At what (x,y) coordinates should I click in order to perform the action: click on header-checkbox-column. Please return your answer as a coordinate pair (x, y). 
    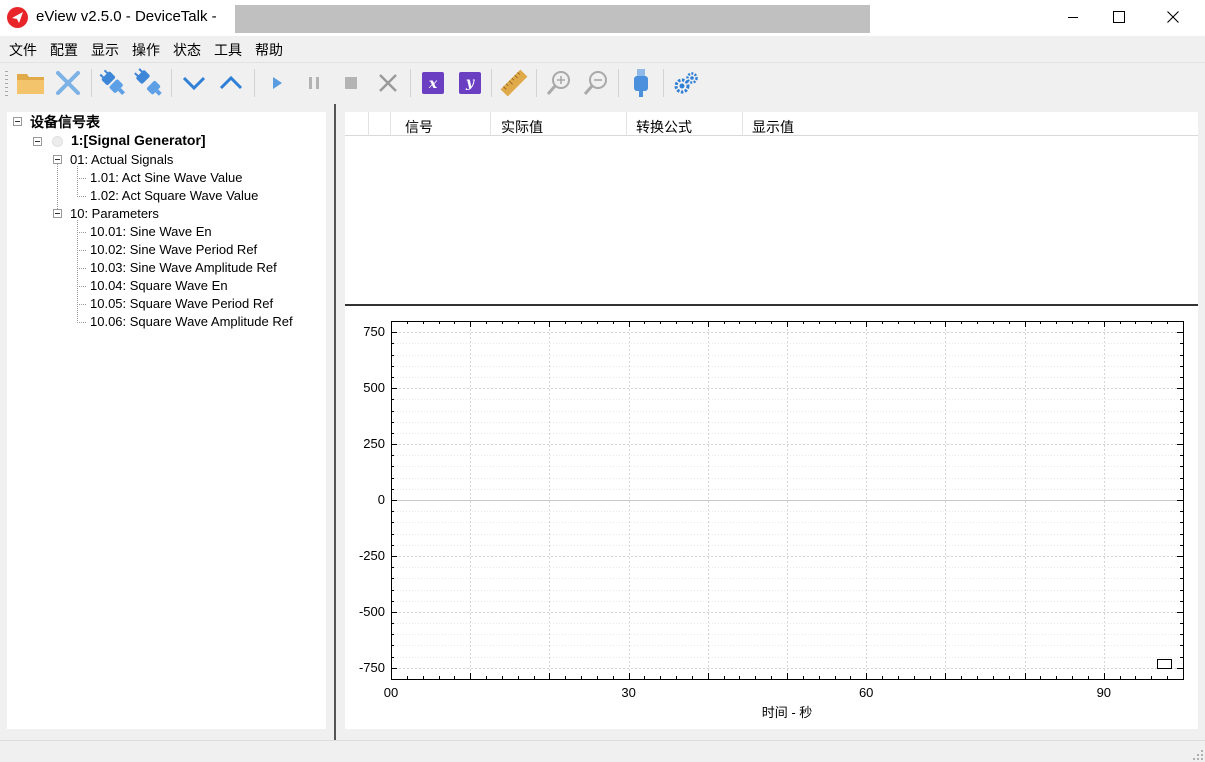
    Looking at the image, I should click on (380, 124).